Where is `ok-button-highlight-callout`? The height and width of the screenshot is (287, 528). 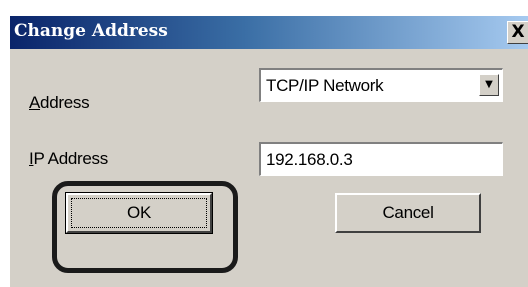 ok-button-highlight-callout is located at coordinates (145, 227).